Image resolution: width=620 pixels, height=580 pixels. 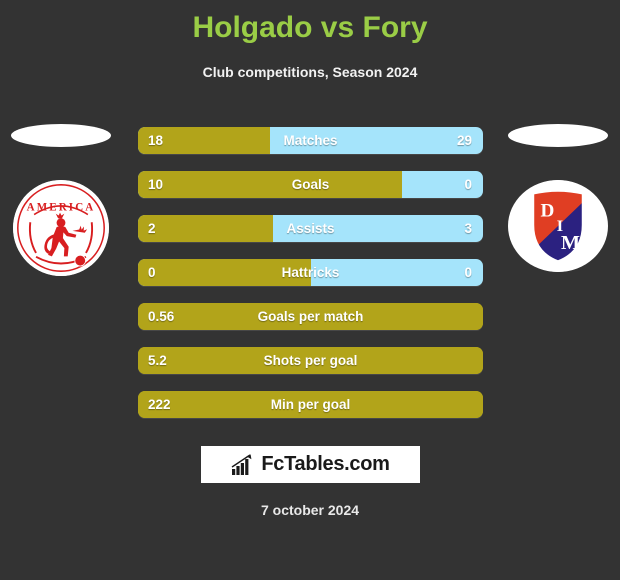 What do you see at coordinates (310, 72) in the screenshot?
I see `page-subtitle: Club competitions, Season 2024` at bounding box center [310, 72].